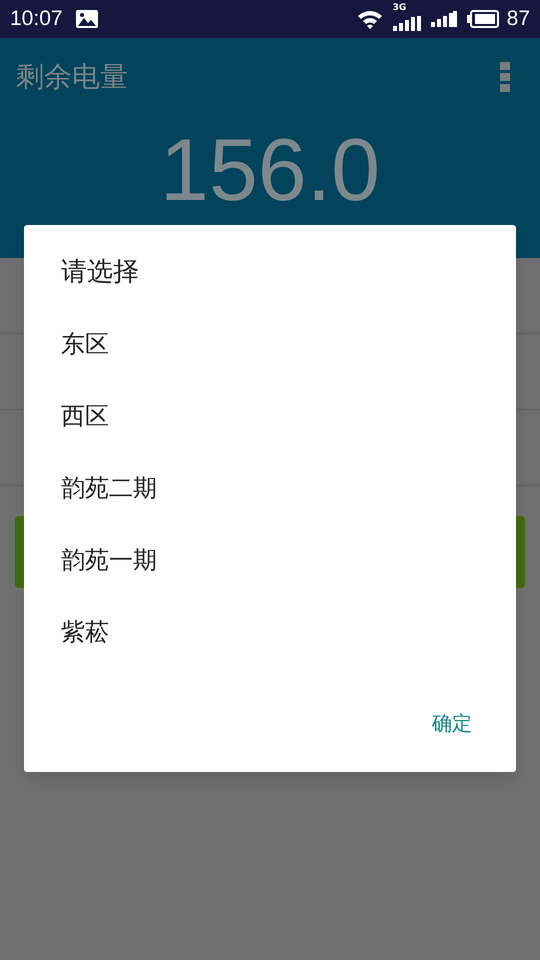 Image resolution: width=540 pixels, height=960 pixels. Describe the element at coordinates (36, 19) in the screenshot. I see `status-time: 10:07` at that location.